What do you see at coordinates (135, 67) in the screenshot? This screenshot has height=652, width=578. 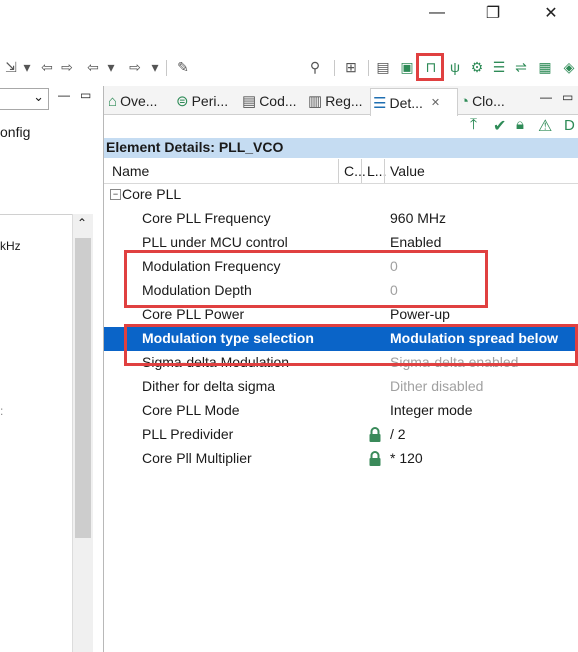 I see `navigate-forward-icon: ⇨` at bounding box center [135, 67].